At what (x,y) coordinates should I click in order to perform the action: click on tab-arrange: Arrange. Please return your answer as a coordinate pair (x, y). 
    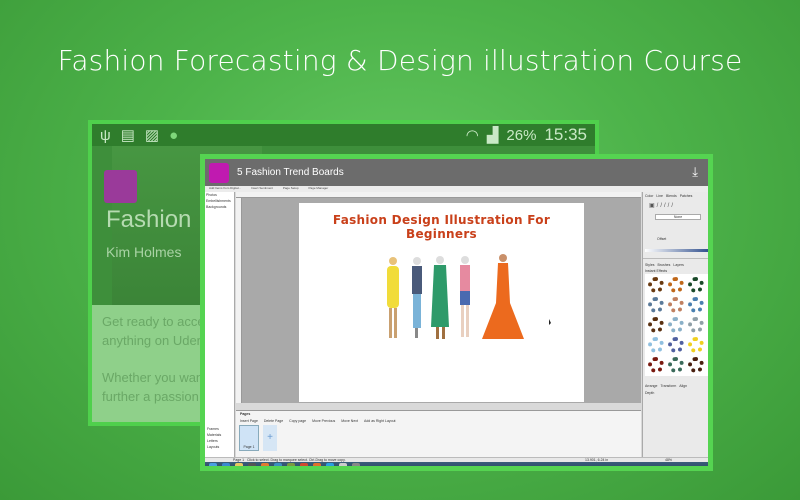
    Looking at the image, I should click on (651, 386).